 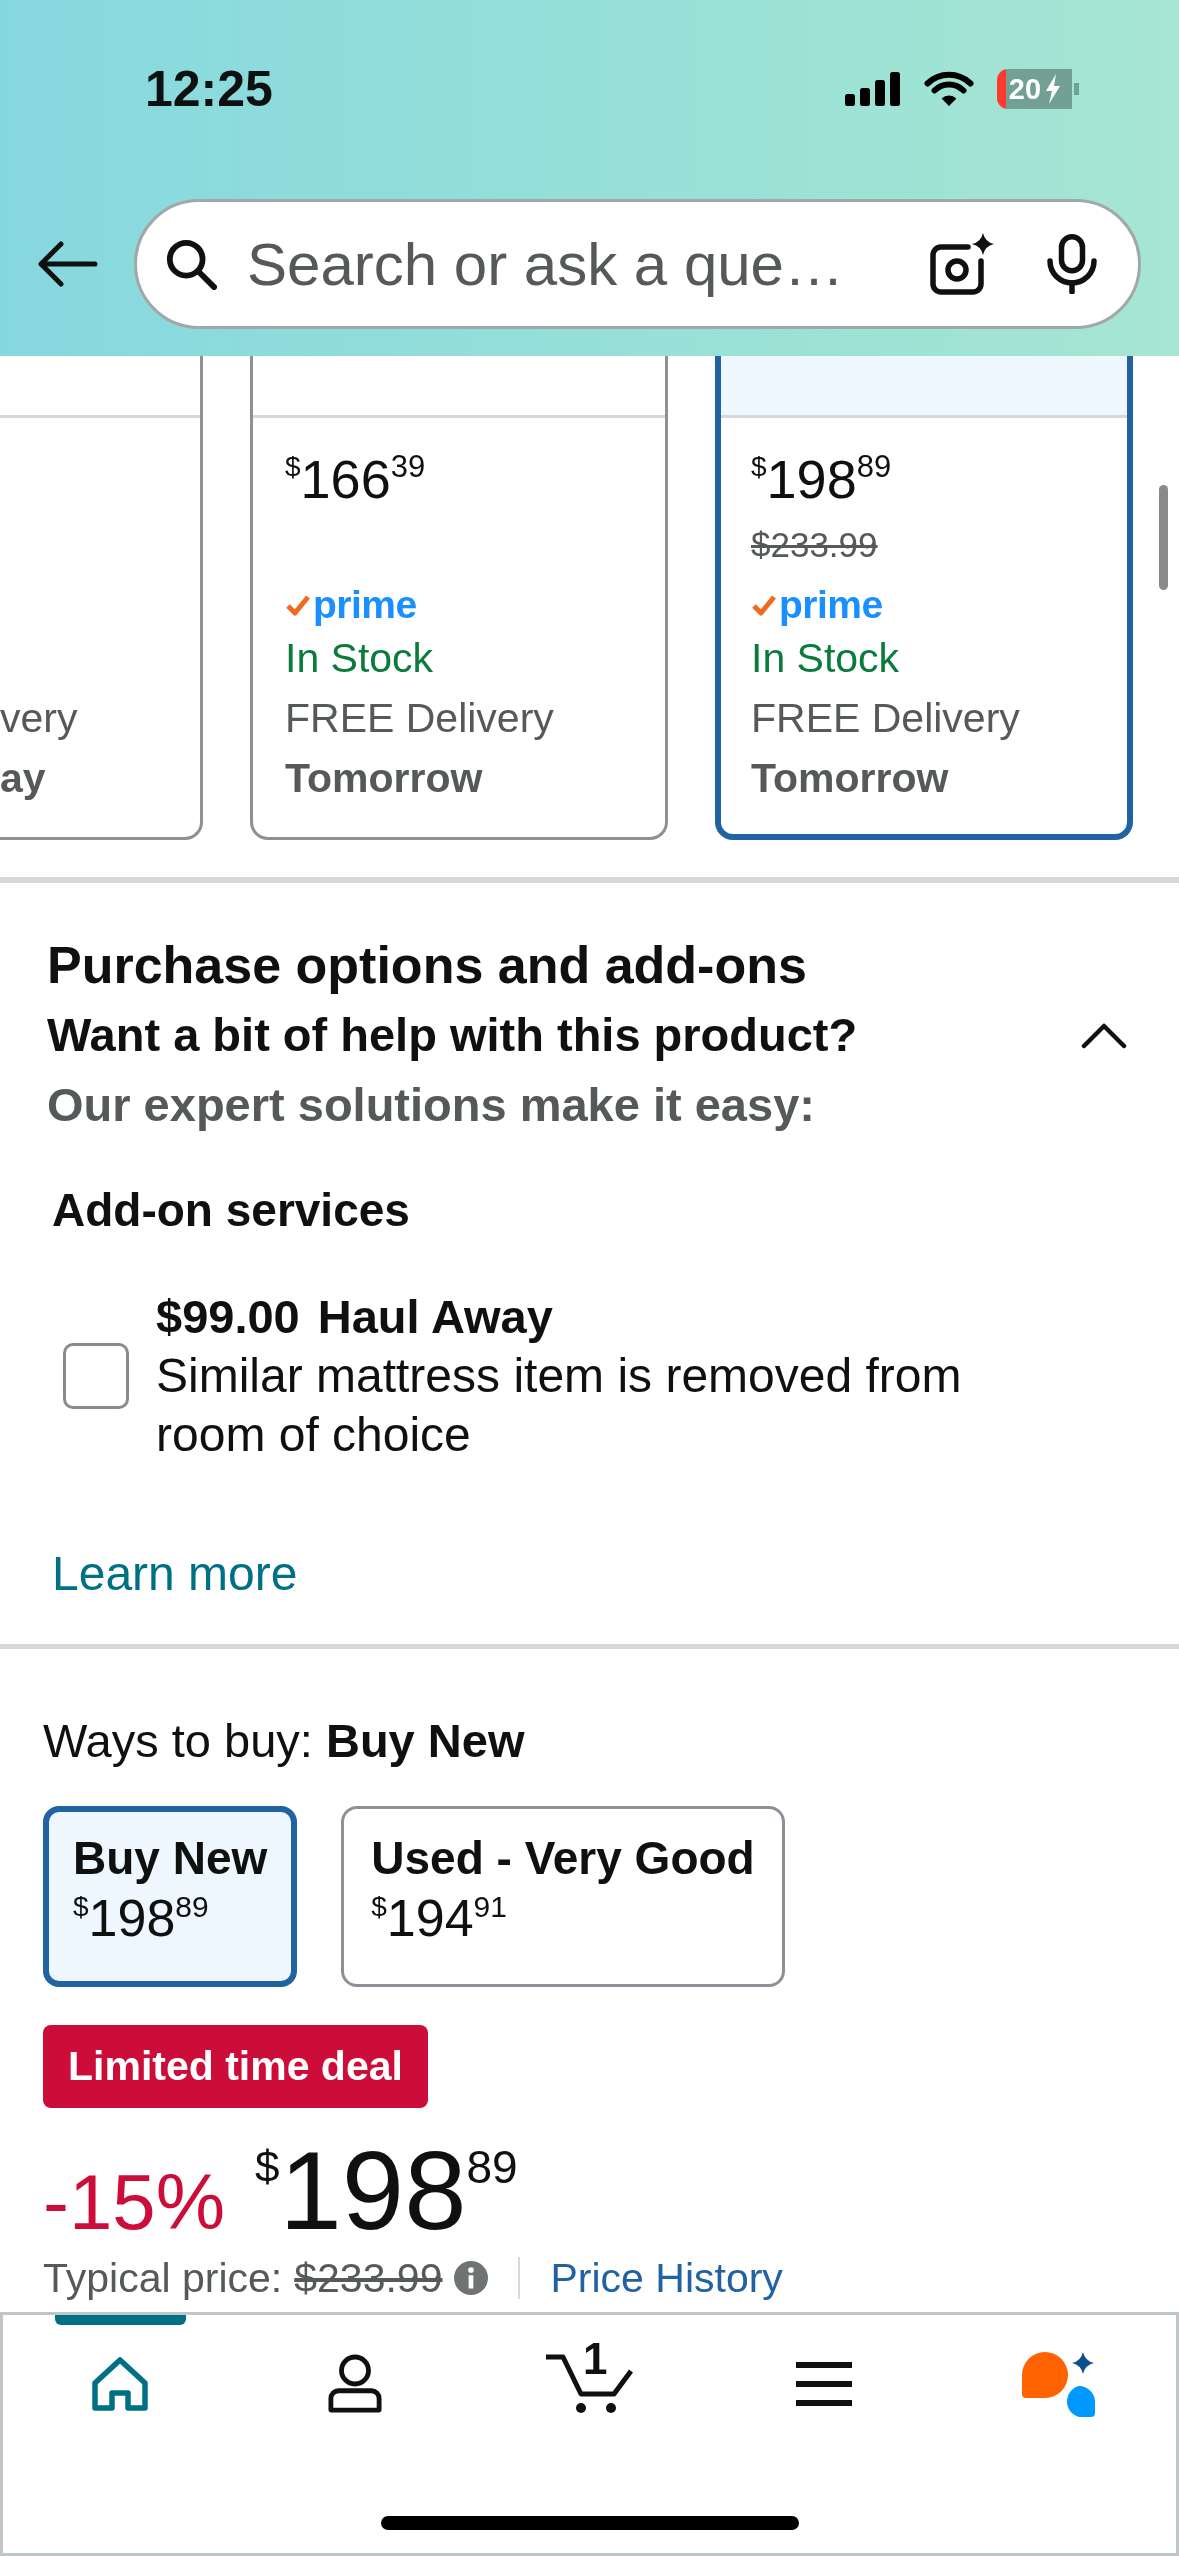 What do you see at coordinates (471, 2278) in the screenshot?
I see `info-icon` at bounding box center [471, 2278].